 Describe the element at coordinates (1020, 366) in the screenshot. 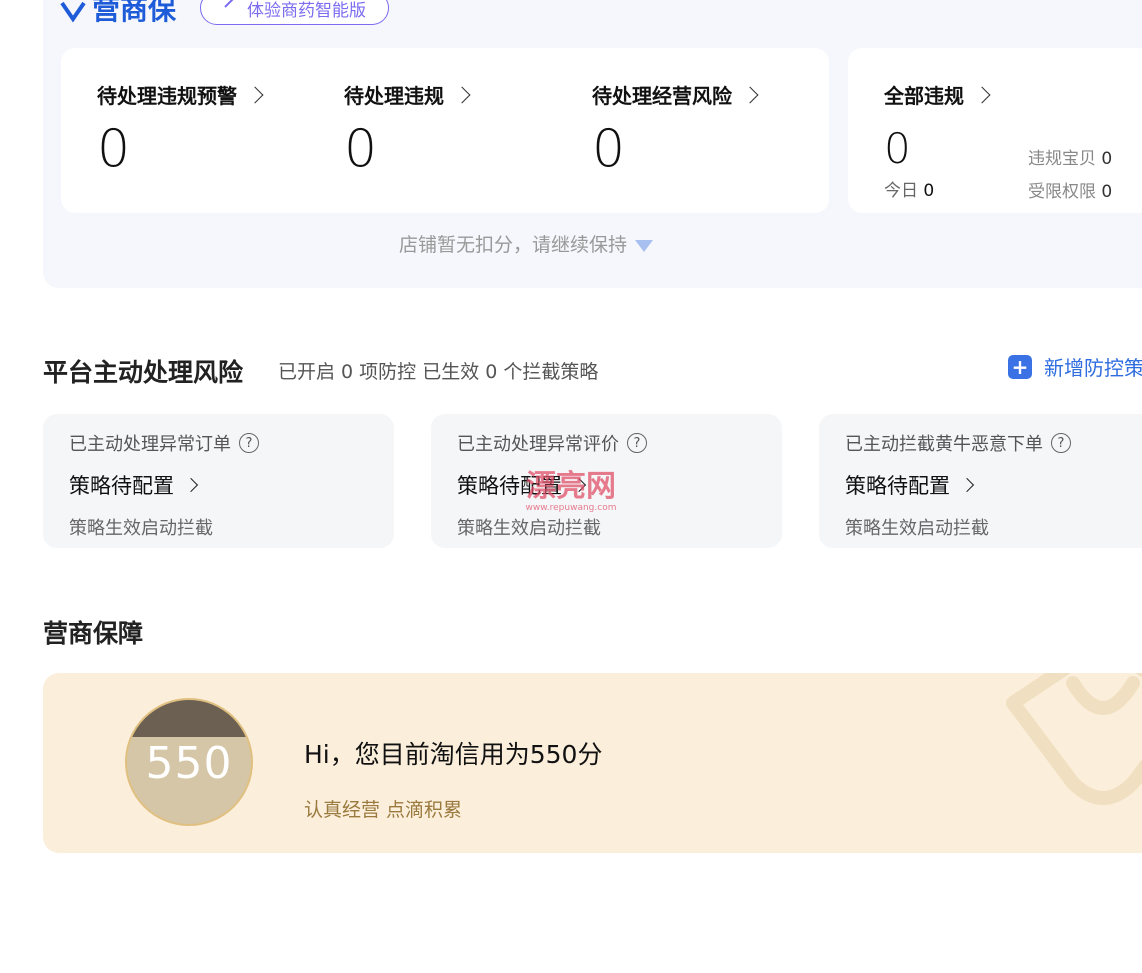

I see `plus-icon: +` at that location.